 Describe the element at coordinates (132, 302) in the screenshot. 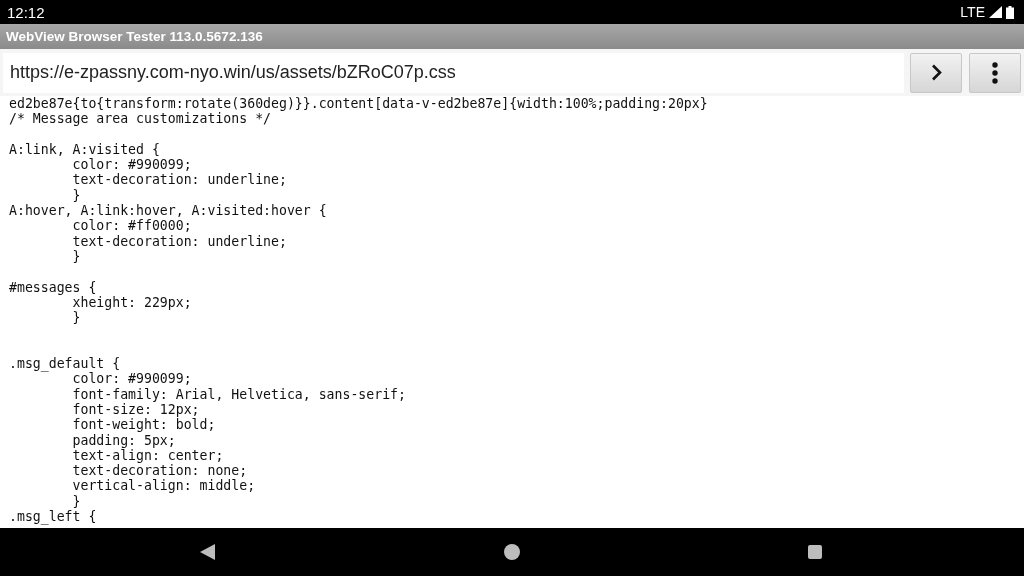

I see `code-line: xheight: 229px;` at that location.